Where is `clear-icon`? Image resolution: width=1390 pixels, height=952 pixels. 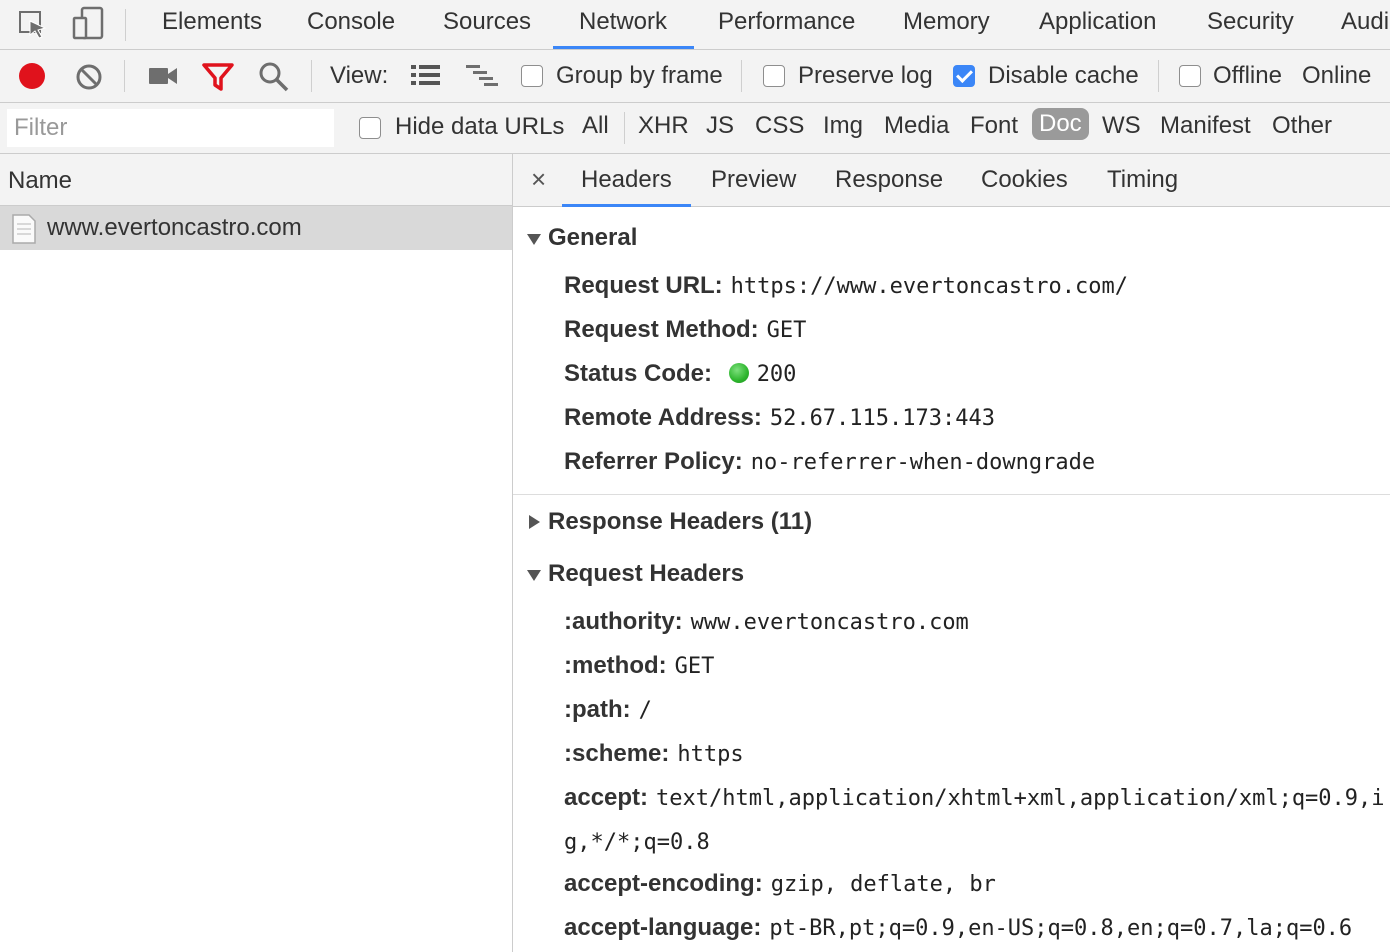 clear-icon is located at coordinates (89, 79).